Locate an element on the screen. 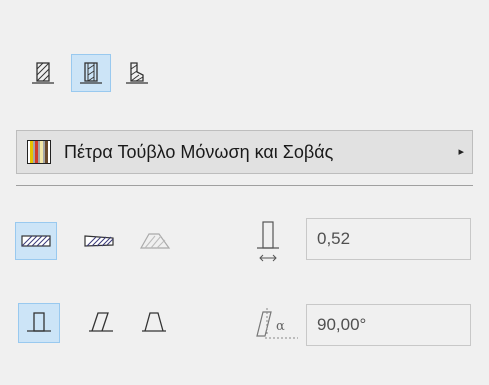  wall-angle-icon: α is located at coordinates (277, 323).